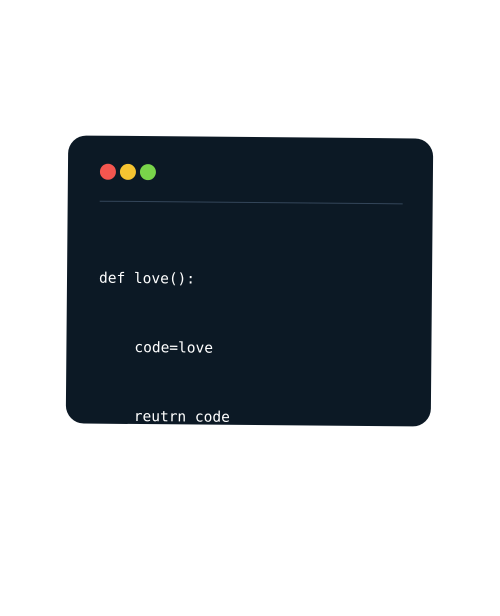 This screenshot has width=500, height=616. I want to click on maximize-dot-icon, so click(148, 172).